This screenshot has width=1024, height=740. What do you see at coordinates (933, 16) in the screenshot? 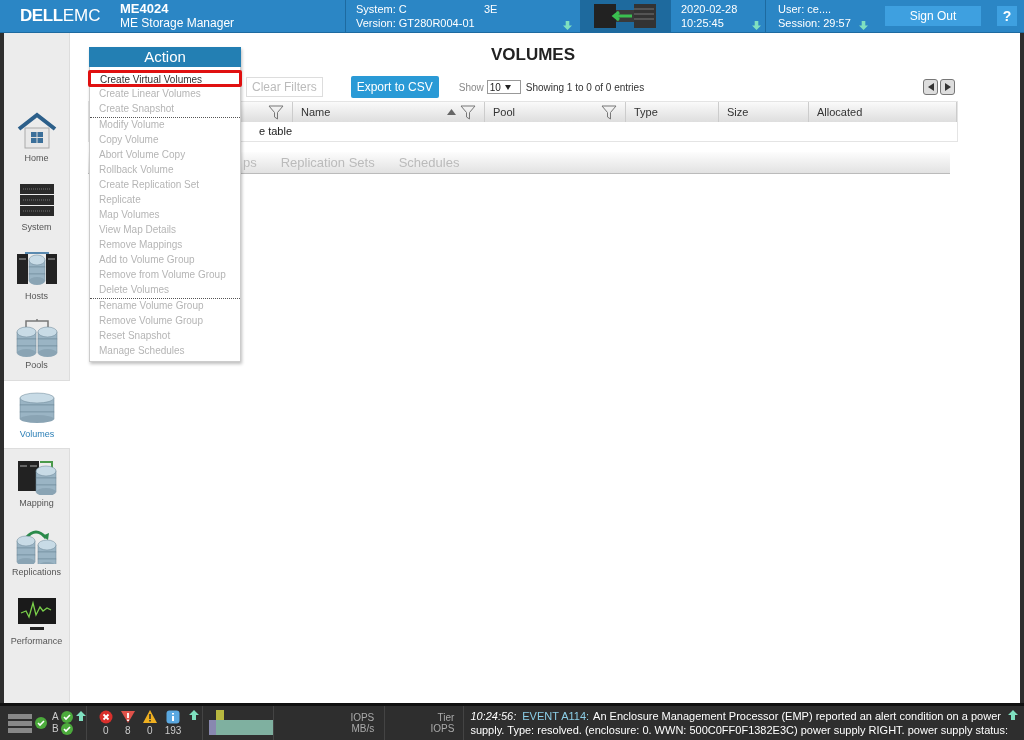
I see `sign-out-button: Sign Out` at bounding box center [933, 16].